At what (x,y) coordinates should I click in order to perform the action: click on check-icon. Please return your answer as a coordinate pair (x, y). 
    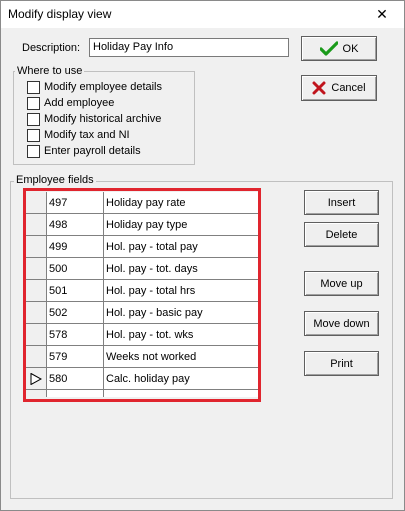
    Looking at the image, I should click on (328, 48).